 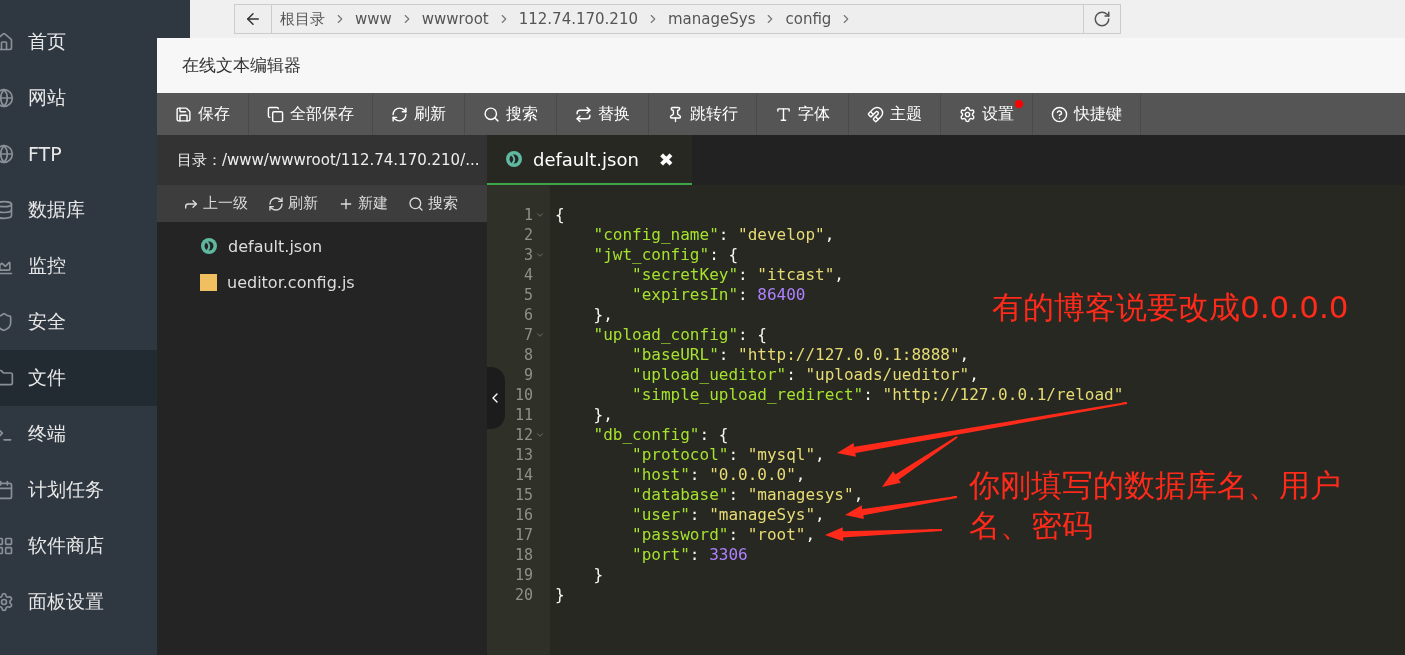 I want to click on line-number: 8, so click(x=527, y=355).